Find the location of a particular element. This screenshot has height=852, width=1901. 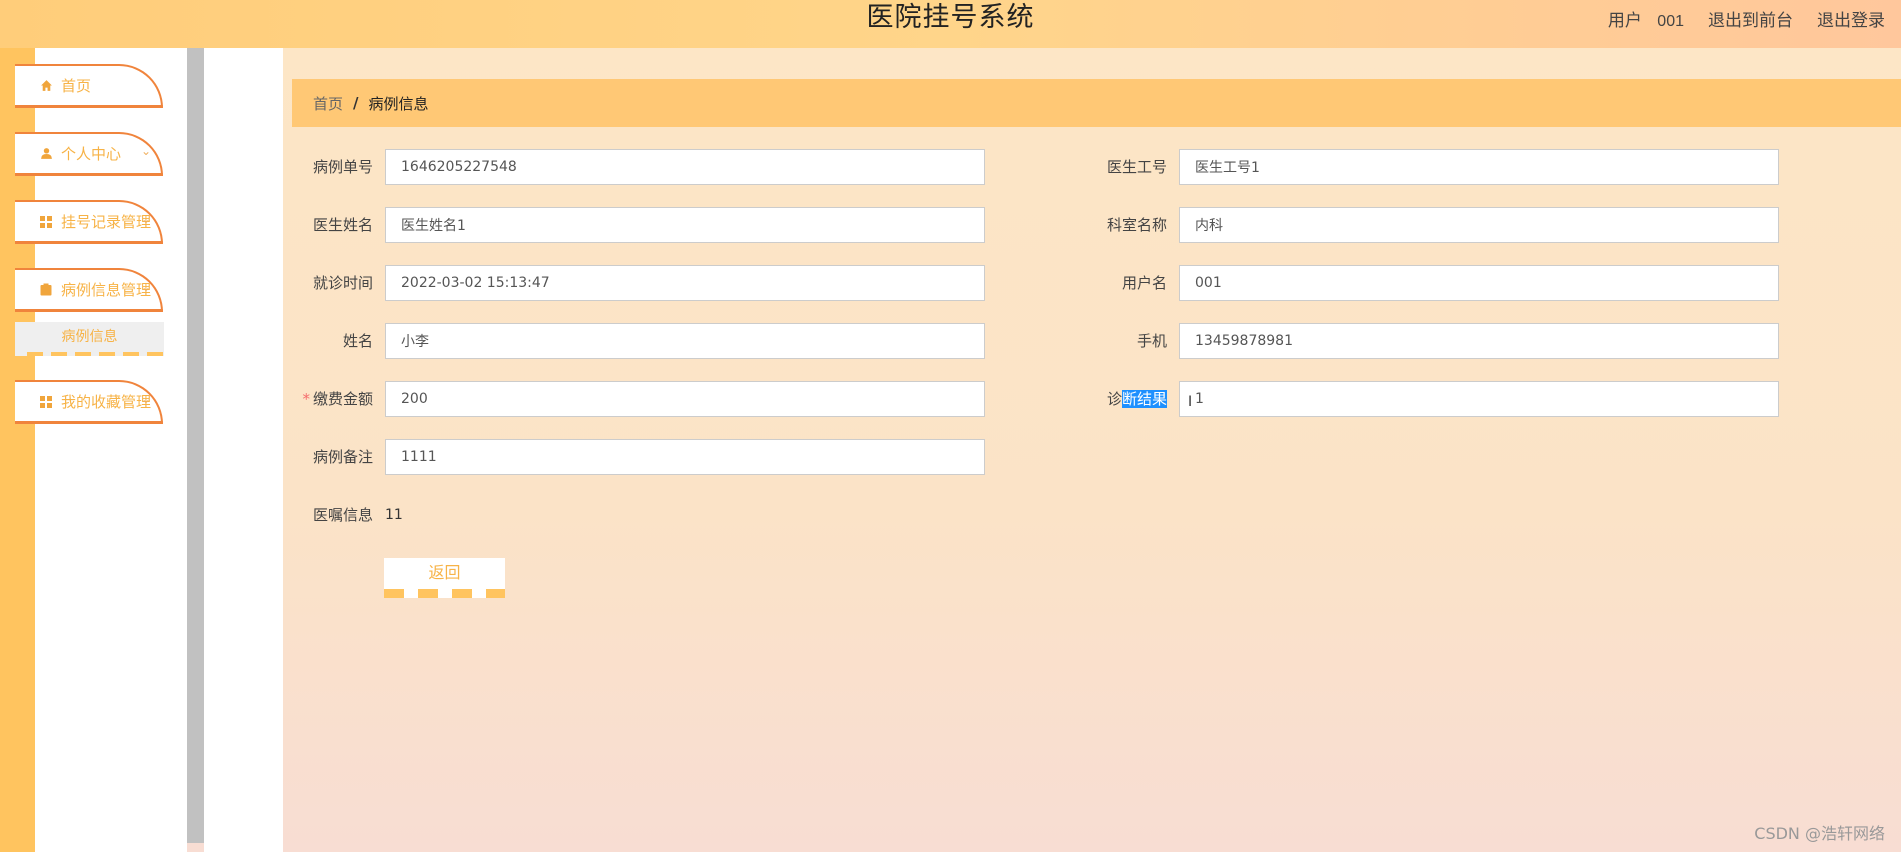

sidebar-item-registration-records: 挂号记录管理 ⌄ is located at coordinates (89, 222).